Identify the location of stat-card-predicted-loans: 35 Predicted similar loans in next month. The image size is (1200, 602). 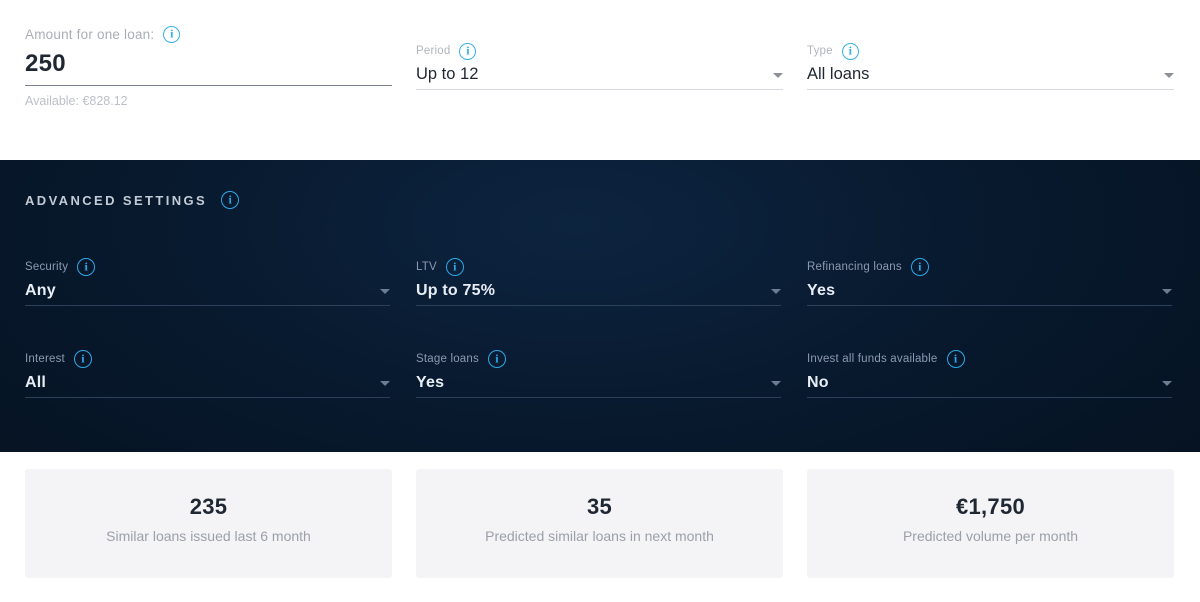
(599, 523).